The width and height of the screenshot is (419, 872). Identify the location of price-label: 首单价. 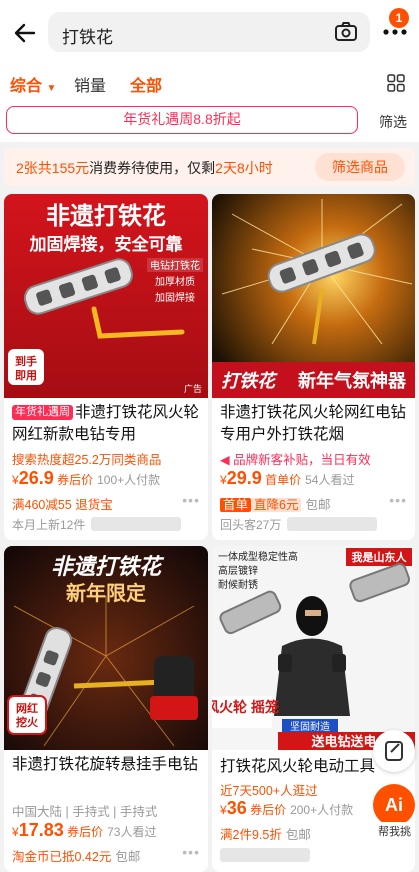
(283, 480).